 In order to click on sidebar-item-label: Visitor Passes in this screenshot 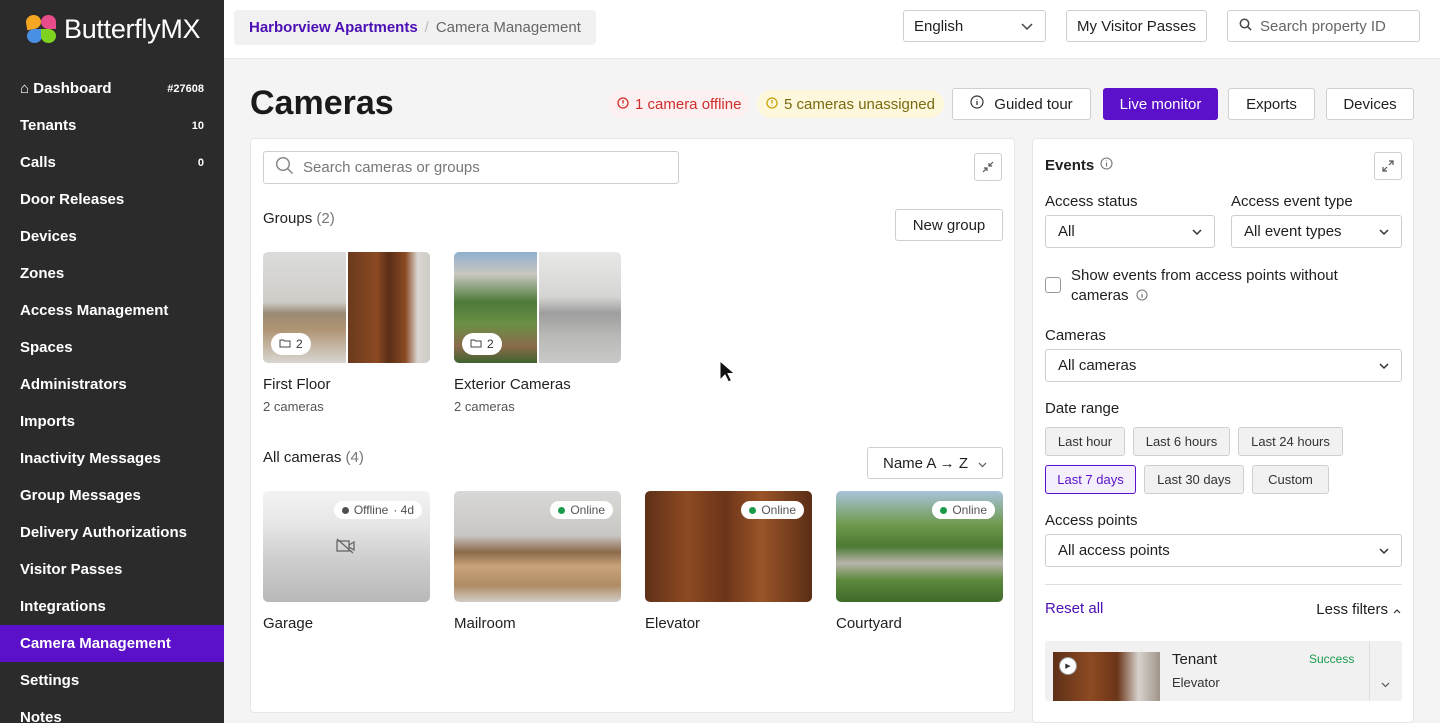, I will do `click(71, 569)`.